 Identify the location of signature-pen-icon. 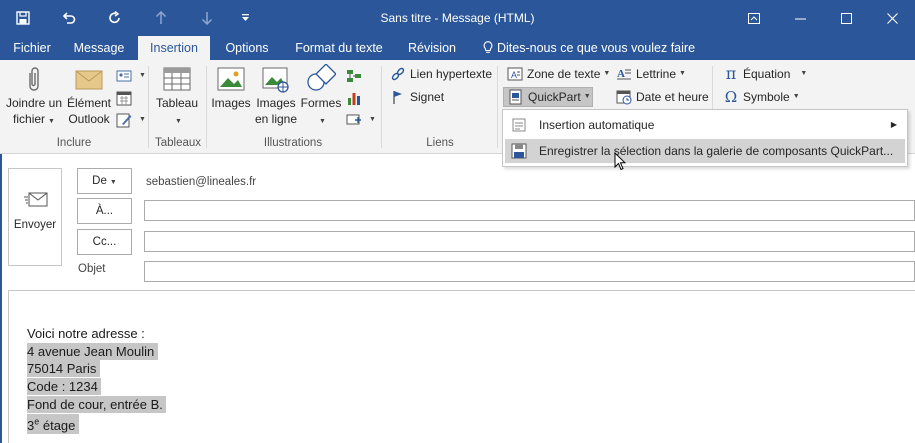
(124, 120).